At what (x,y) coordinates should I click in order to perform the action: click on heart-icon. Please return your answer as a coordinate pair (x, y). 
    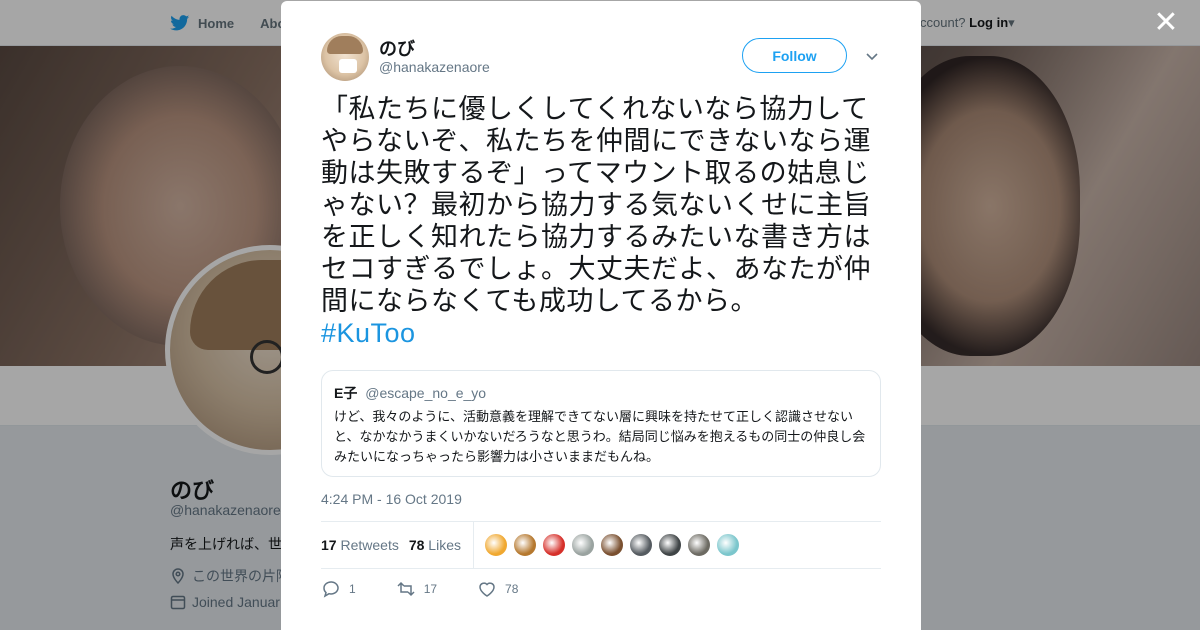
    Looking at the image, I should click on (487, 589).